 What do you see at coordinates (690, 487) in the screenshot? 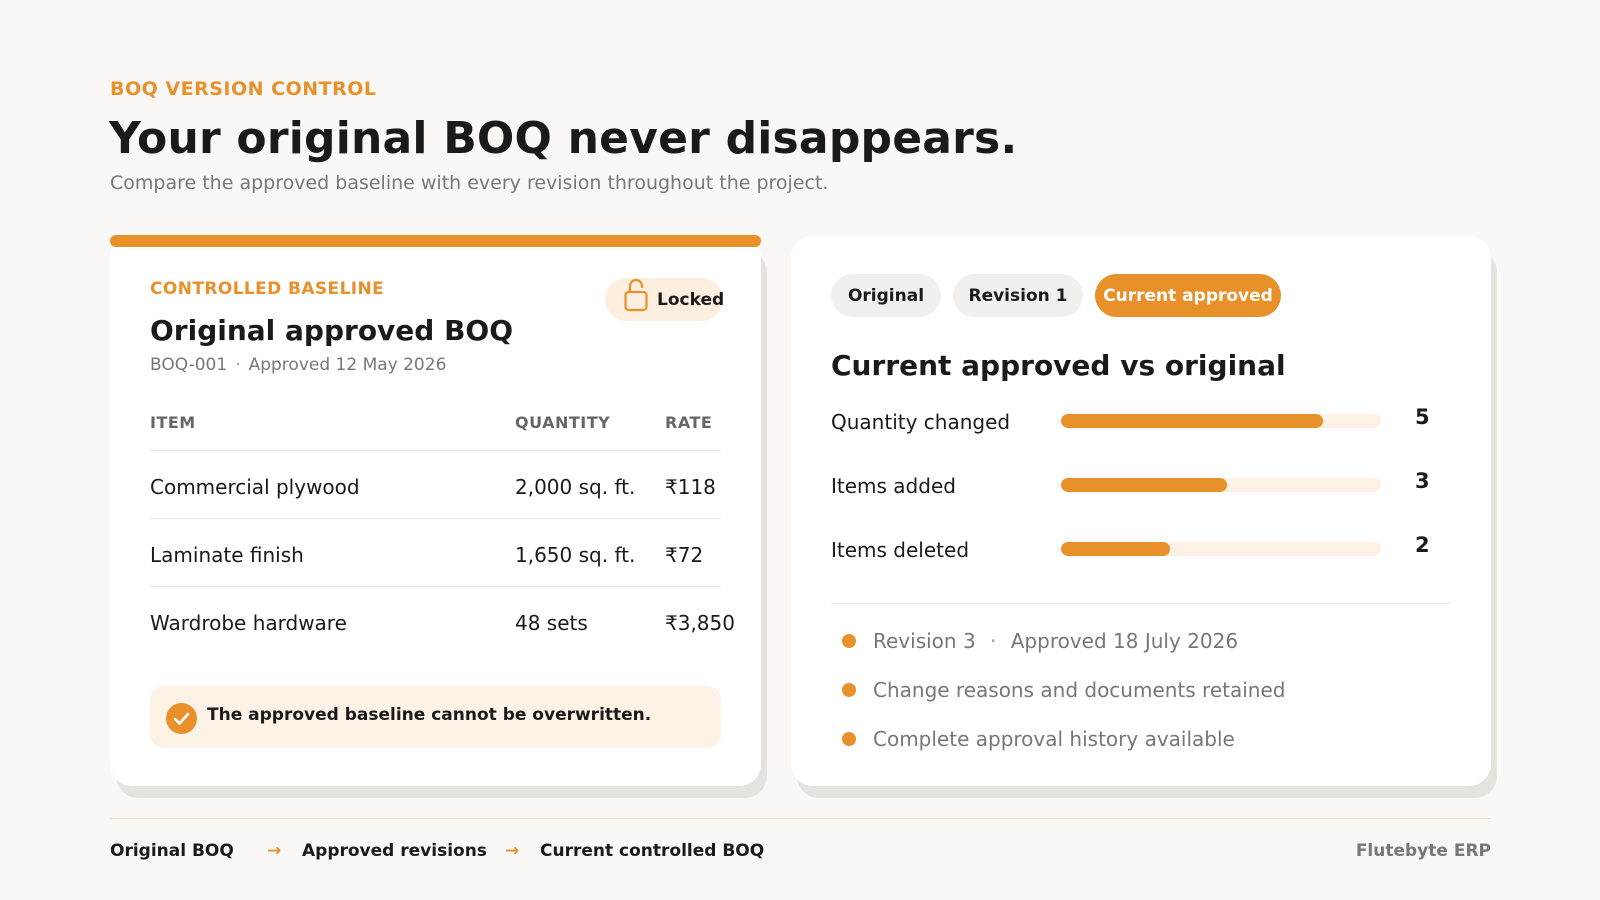
I see `table-row-1-rate: ₹118` at bounding box center [690, 487].